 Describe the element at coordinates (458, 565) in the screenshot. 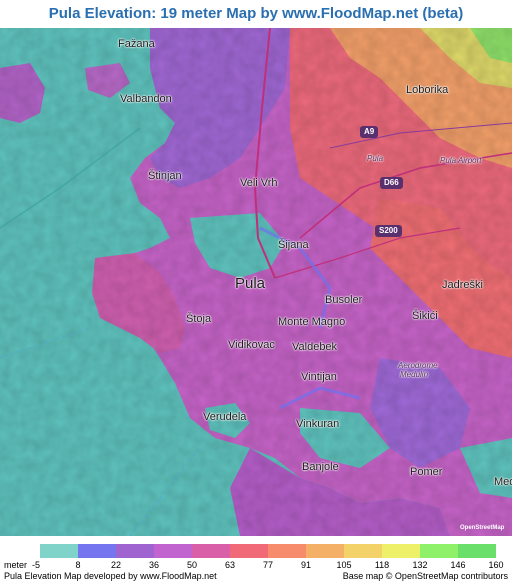

I see `legend-tick-label: 146` at that location.